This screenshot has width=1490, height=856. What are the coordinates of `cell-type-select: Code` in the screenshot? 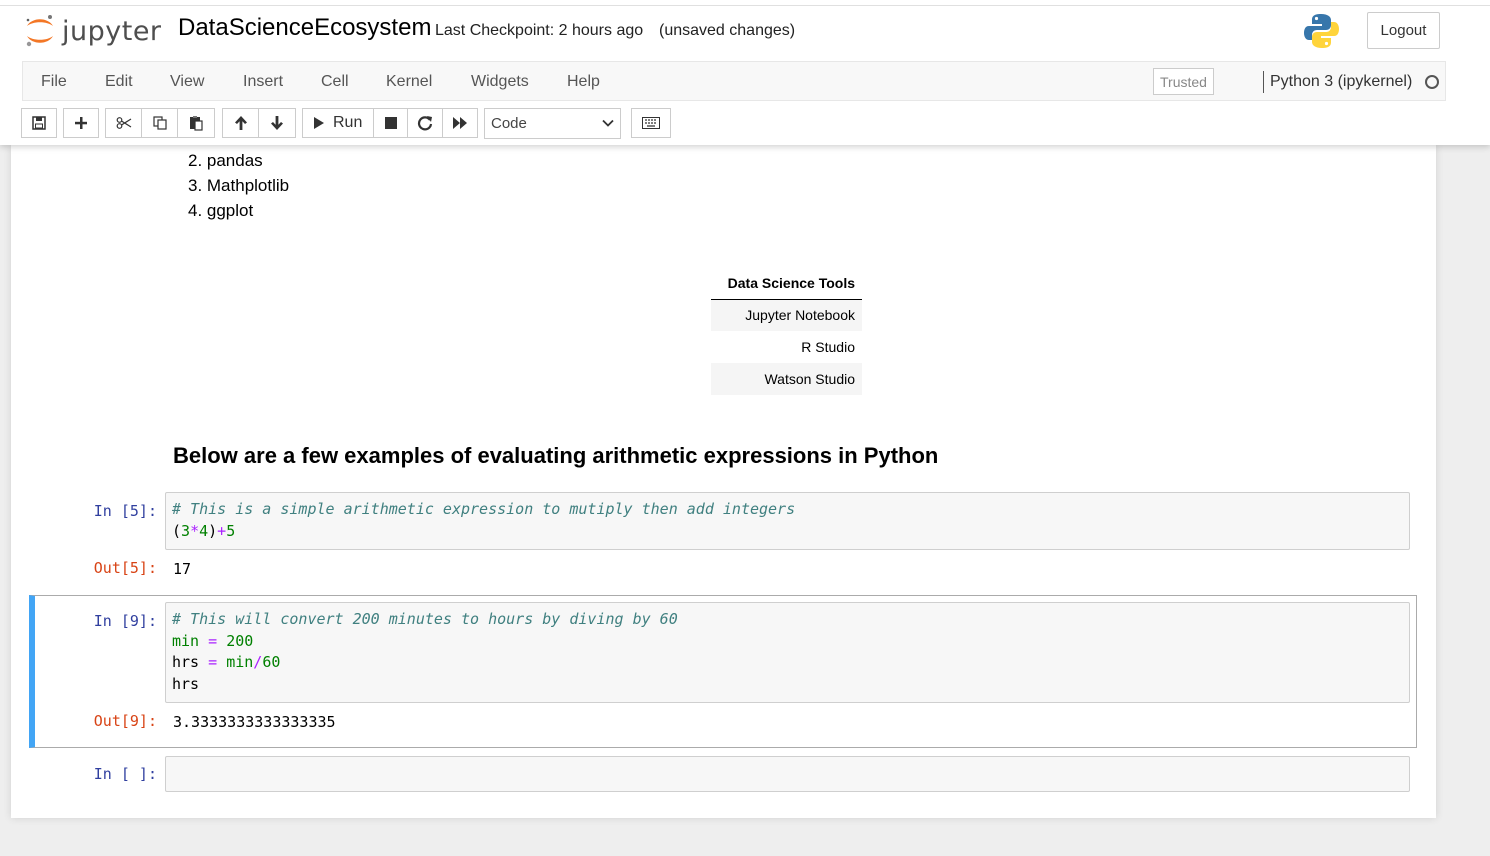 It's located at (552, 123).